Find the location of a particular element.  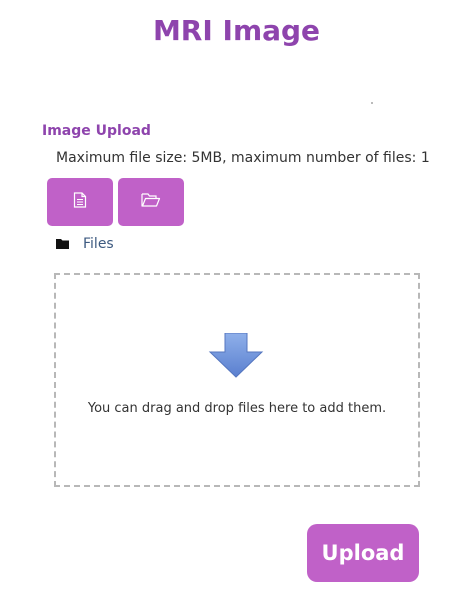

down-arrow-icon is located at coordinates (236, 357).